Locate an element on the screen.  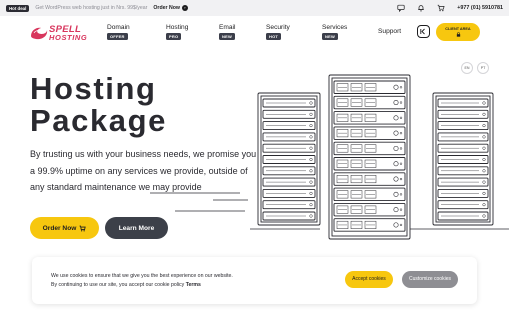
page-title: Hosting Package is located at coordinates (98, 105).